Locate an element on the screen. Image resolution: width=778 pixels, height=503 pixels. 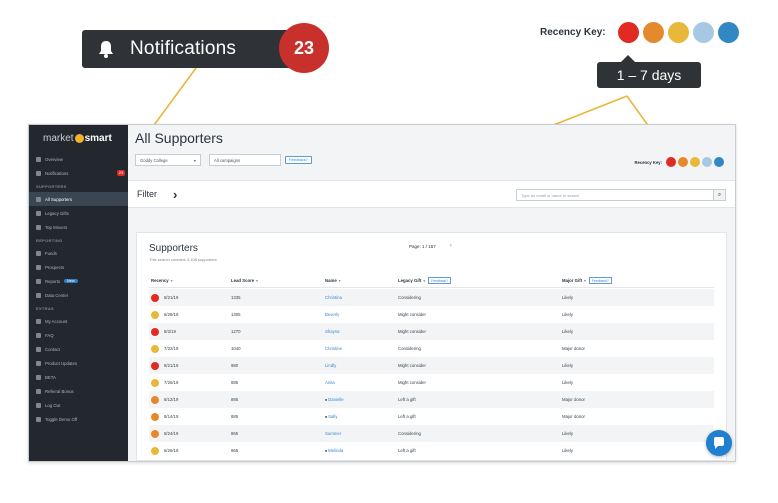
chevron-right-icon: › is located at coordinates (175, 194).